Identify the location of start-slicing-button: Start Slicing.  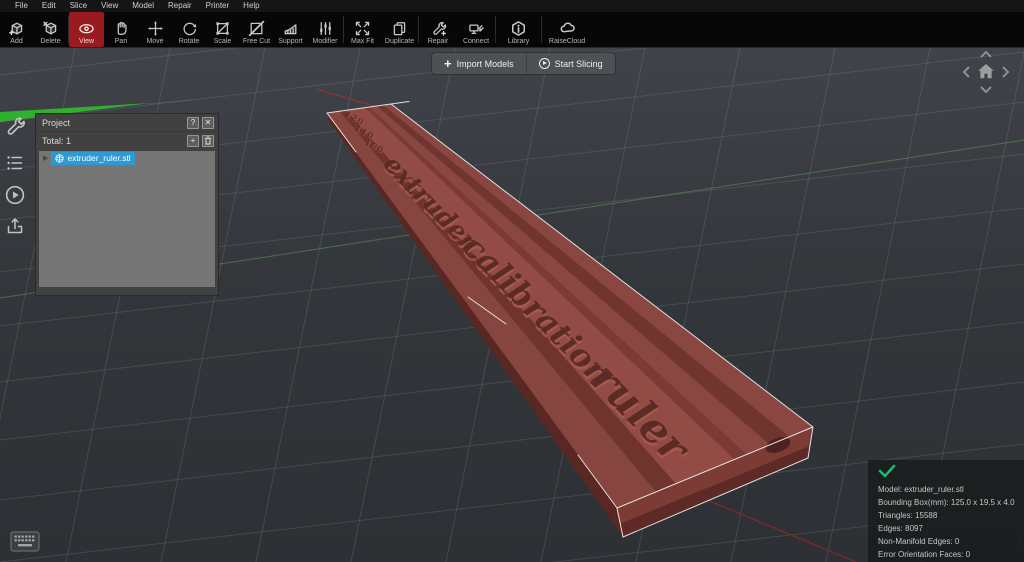
(570, 63).